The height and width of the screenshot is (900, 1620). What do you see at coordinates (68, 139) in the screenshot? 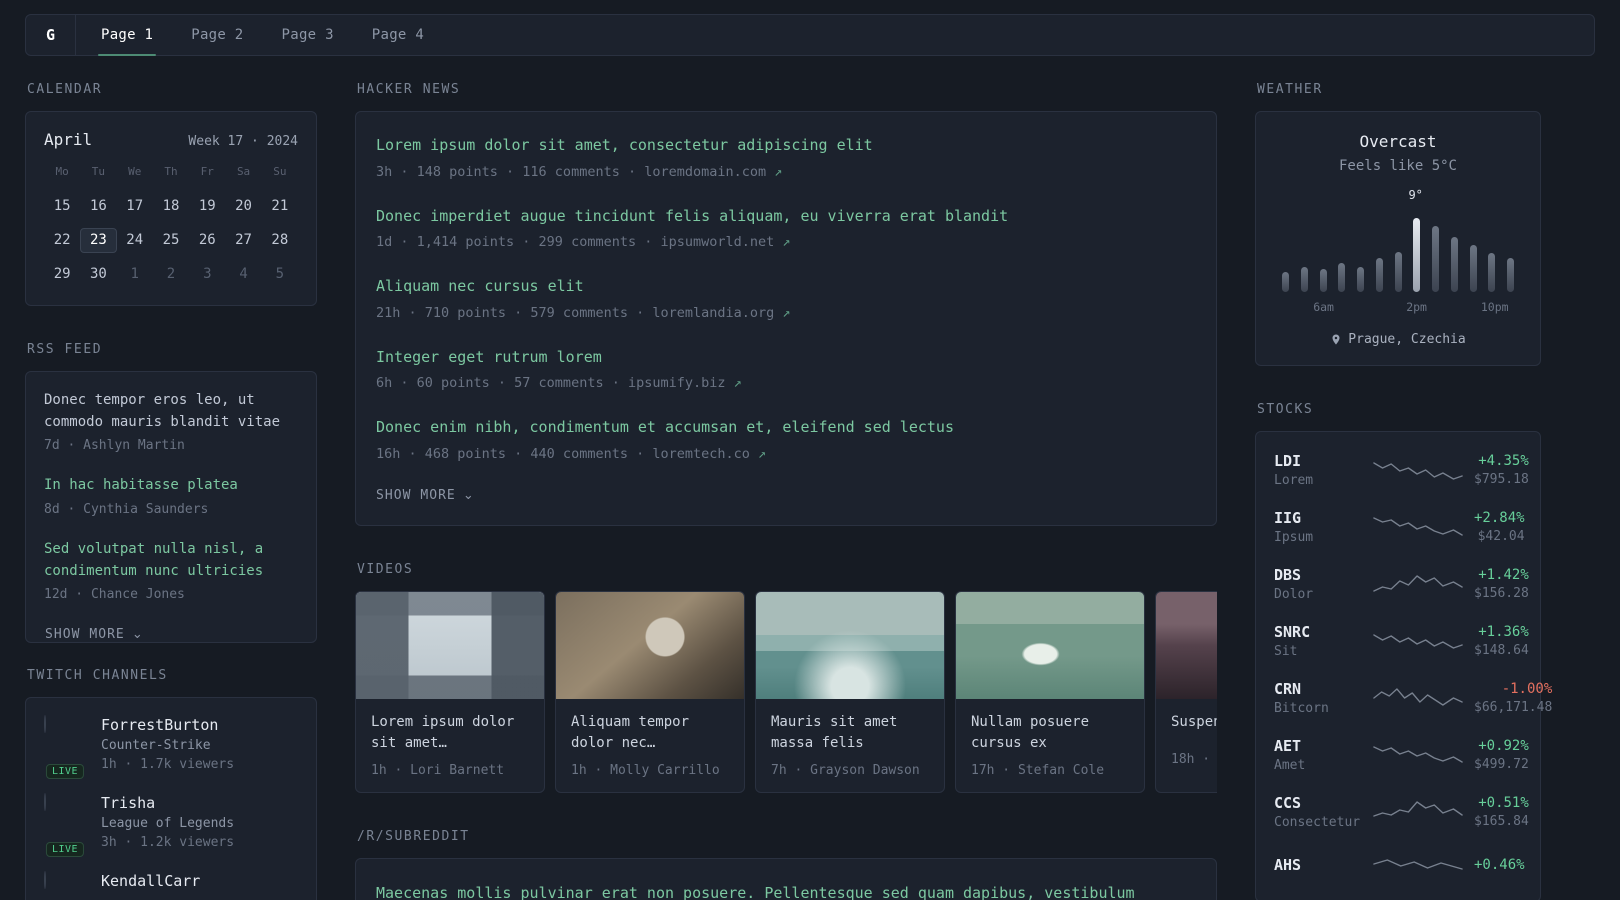
I see `calendar-month: April` at bounding box center [68, 139].